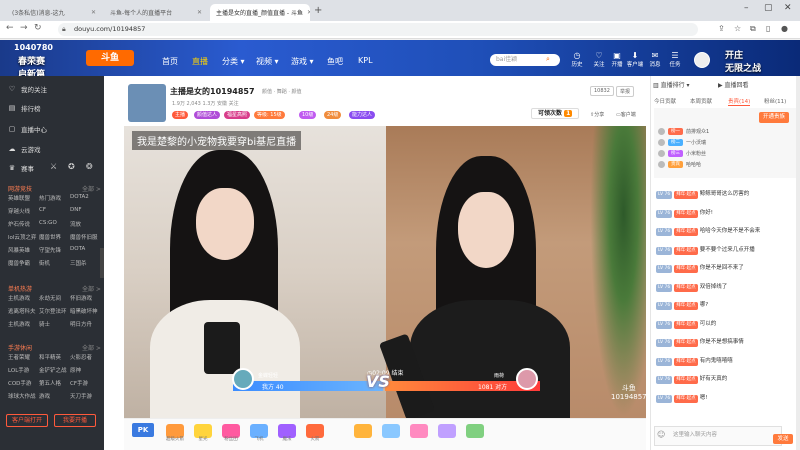 The height and width of the screenshot is (450, 800). I want to click on new-tab-icon: +, so click(318, 10).